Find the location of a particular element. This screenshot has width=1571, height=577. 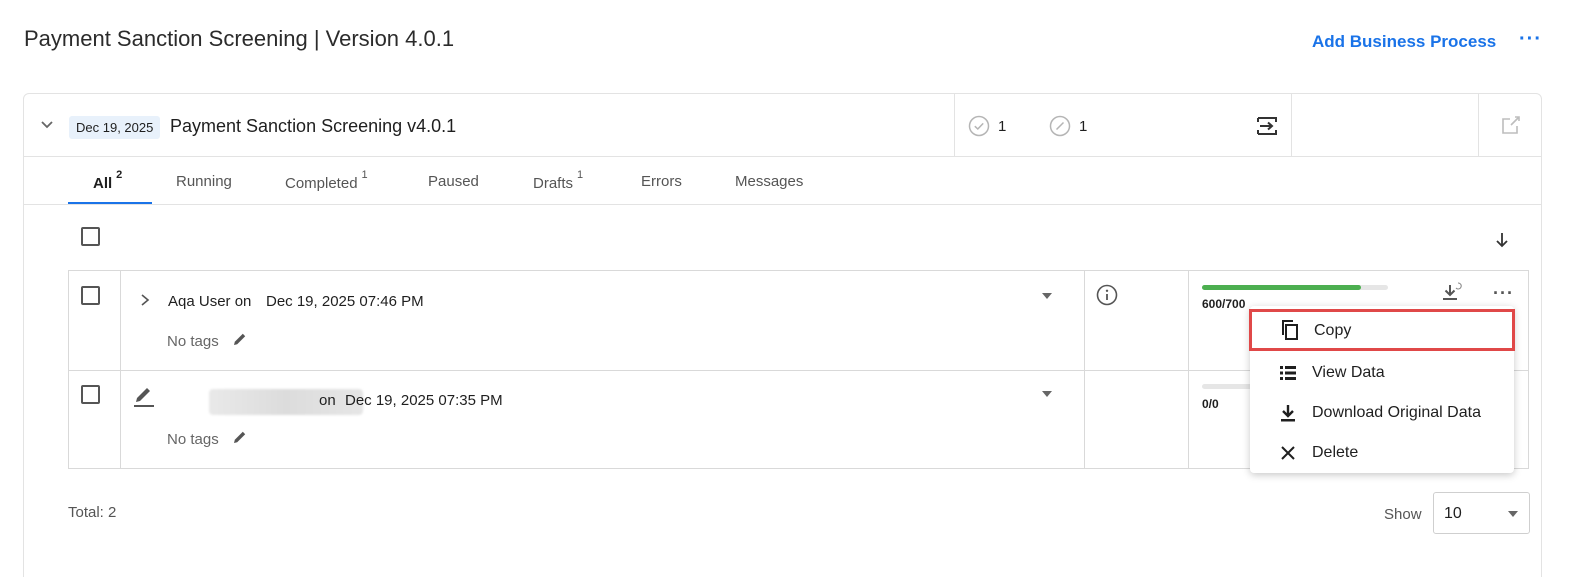

list-icon is located at coordinates (1288, 373).